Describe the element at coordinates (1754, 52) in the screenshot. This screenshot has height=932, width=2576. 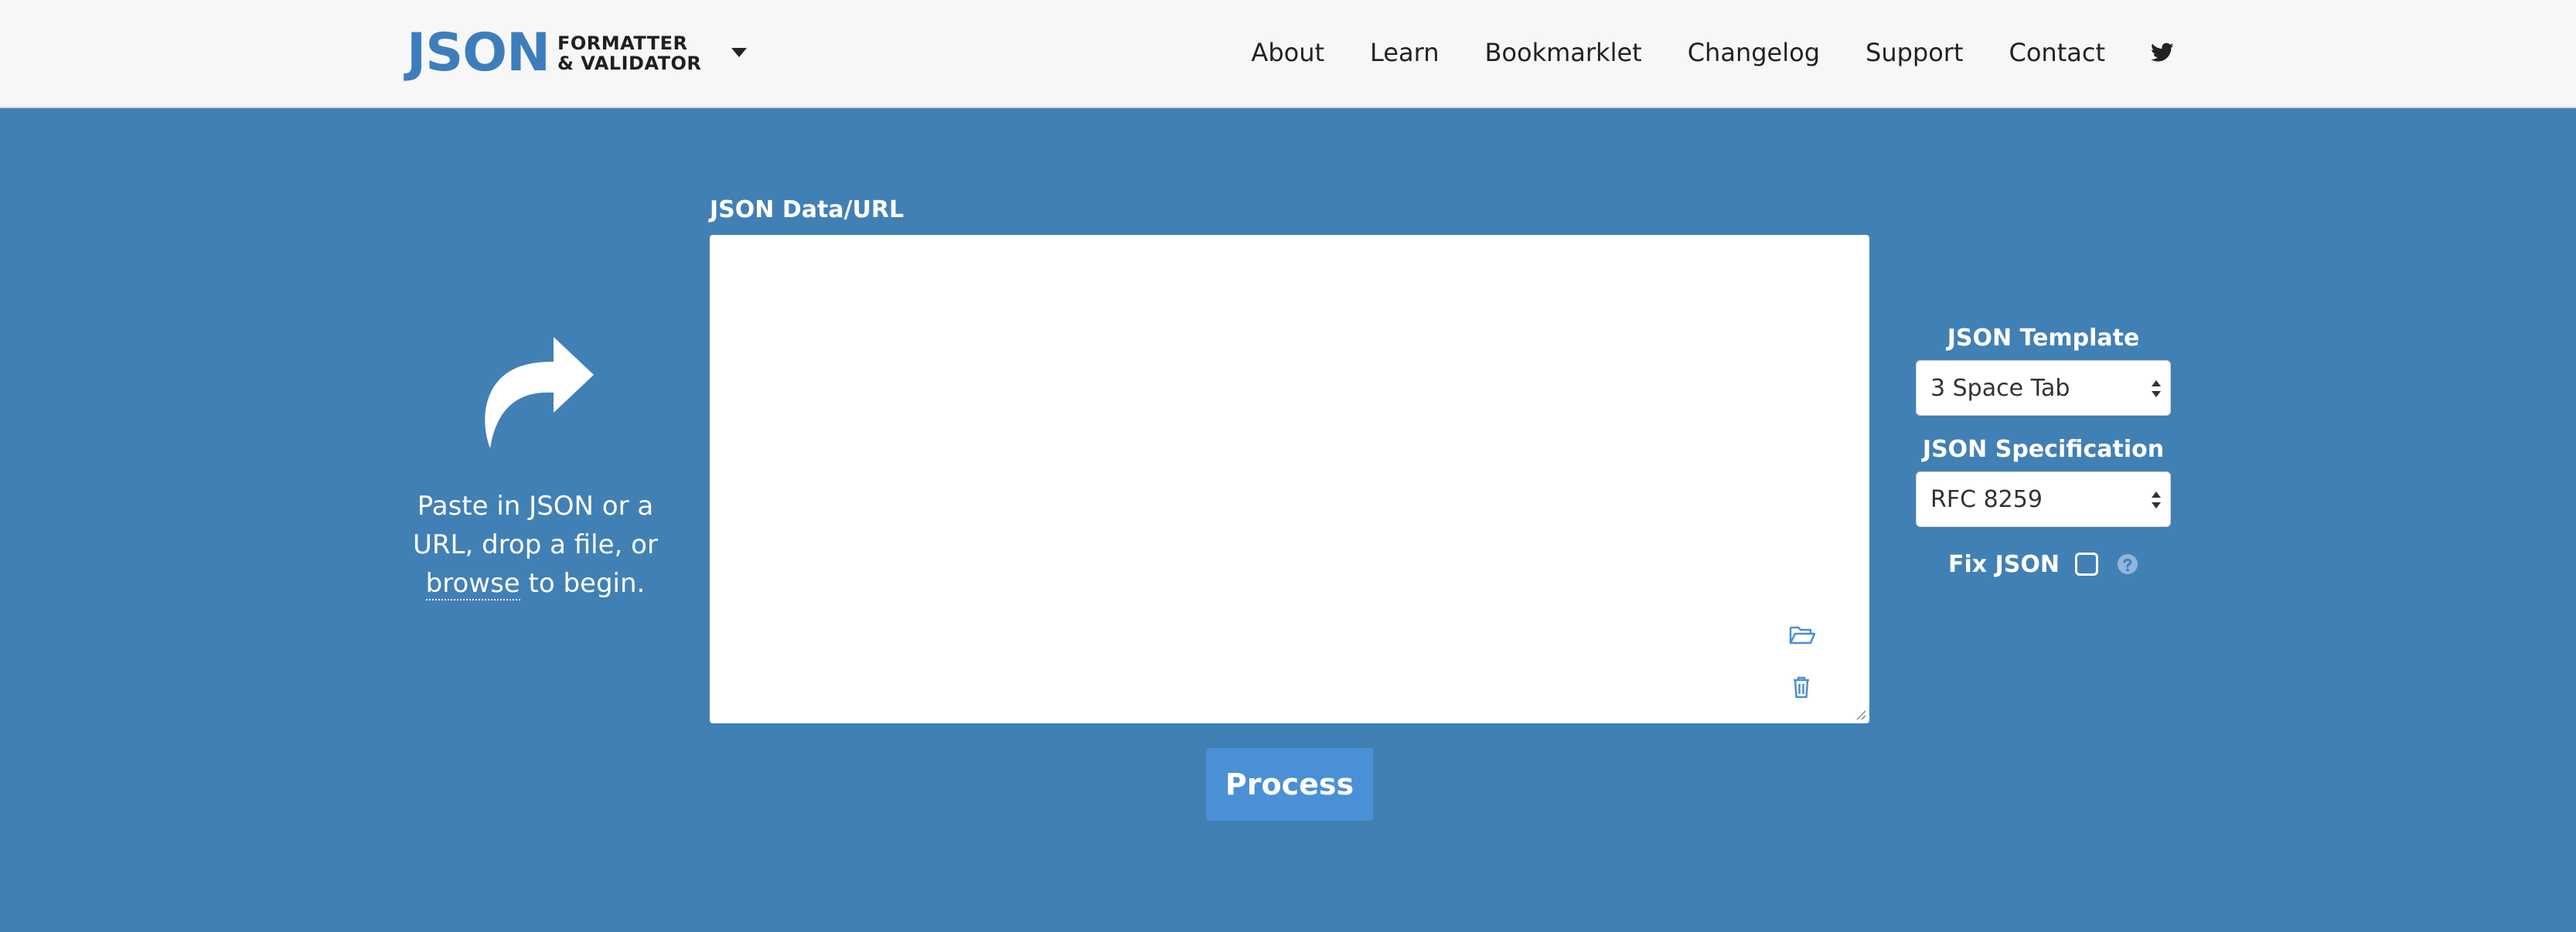
I see `nav-changelog: Changelog` at that location.